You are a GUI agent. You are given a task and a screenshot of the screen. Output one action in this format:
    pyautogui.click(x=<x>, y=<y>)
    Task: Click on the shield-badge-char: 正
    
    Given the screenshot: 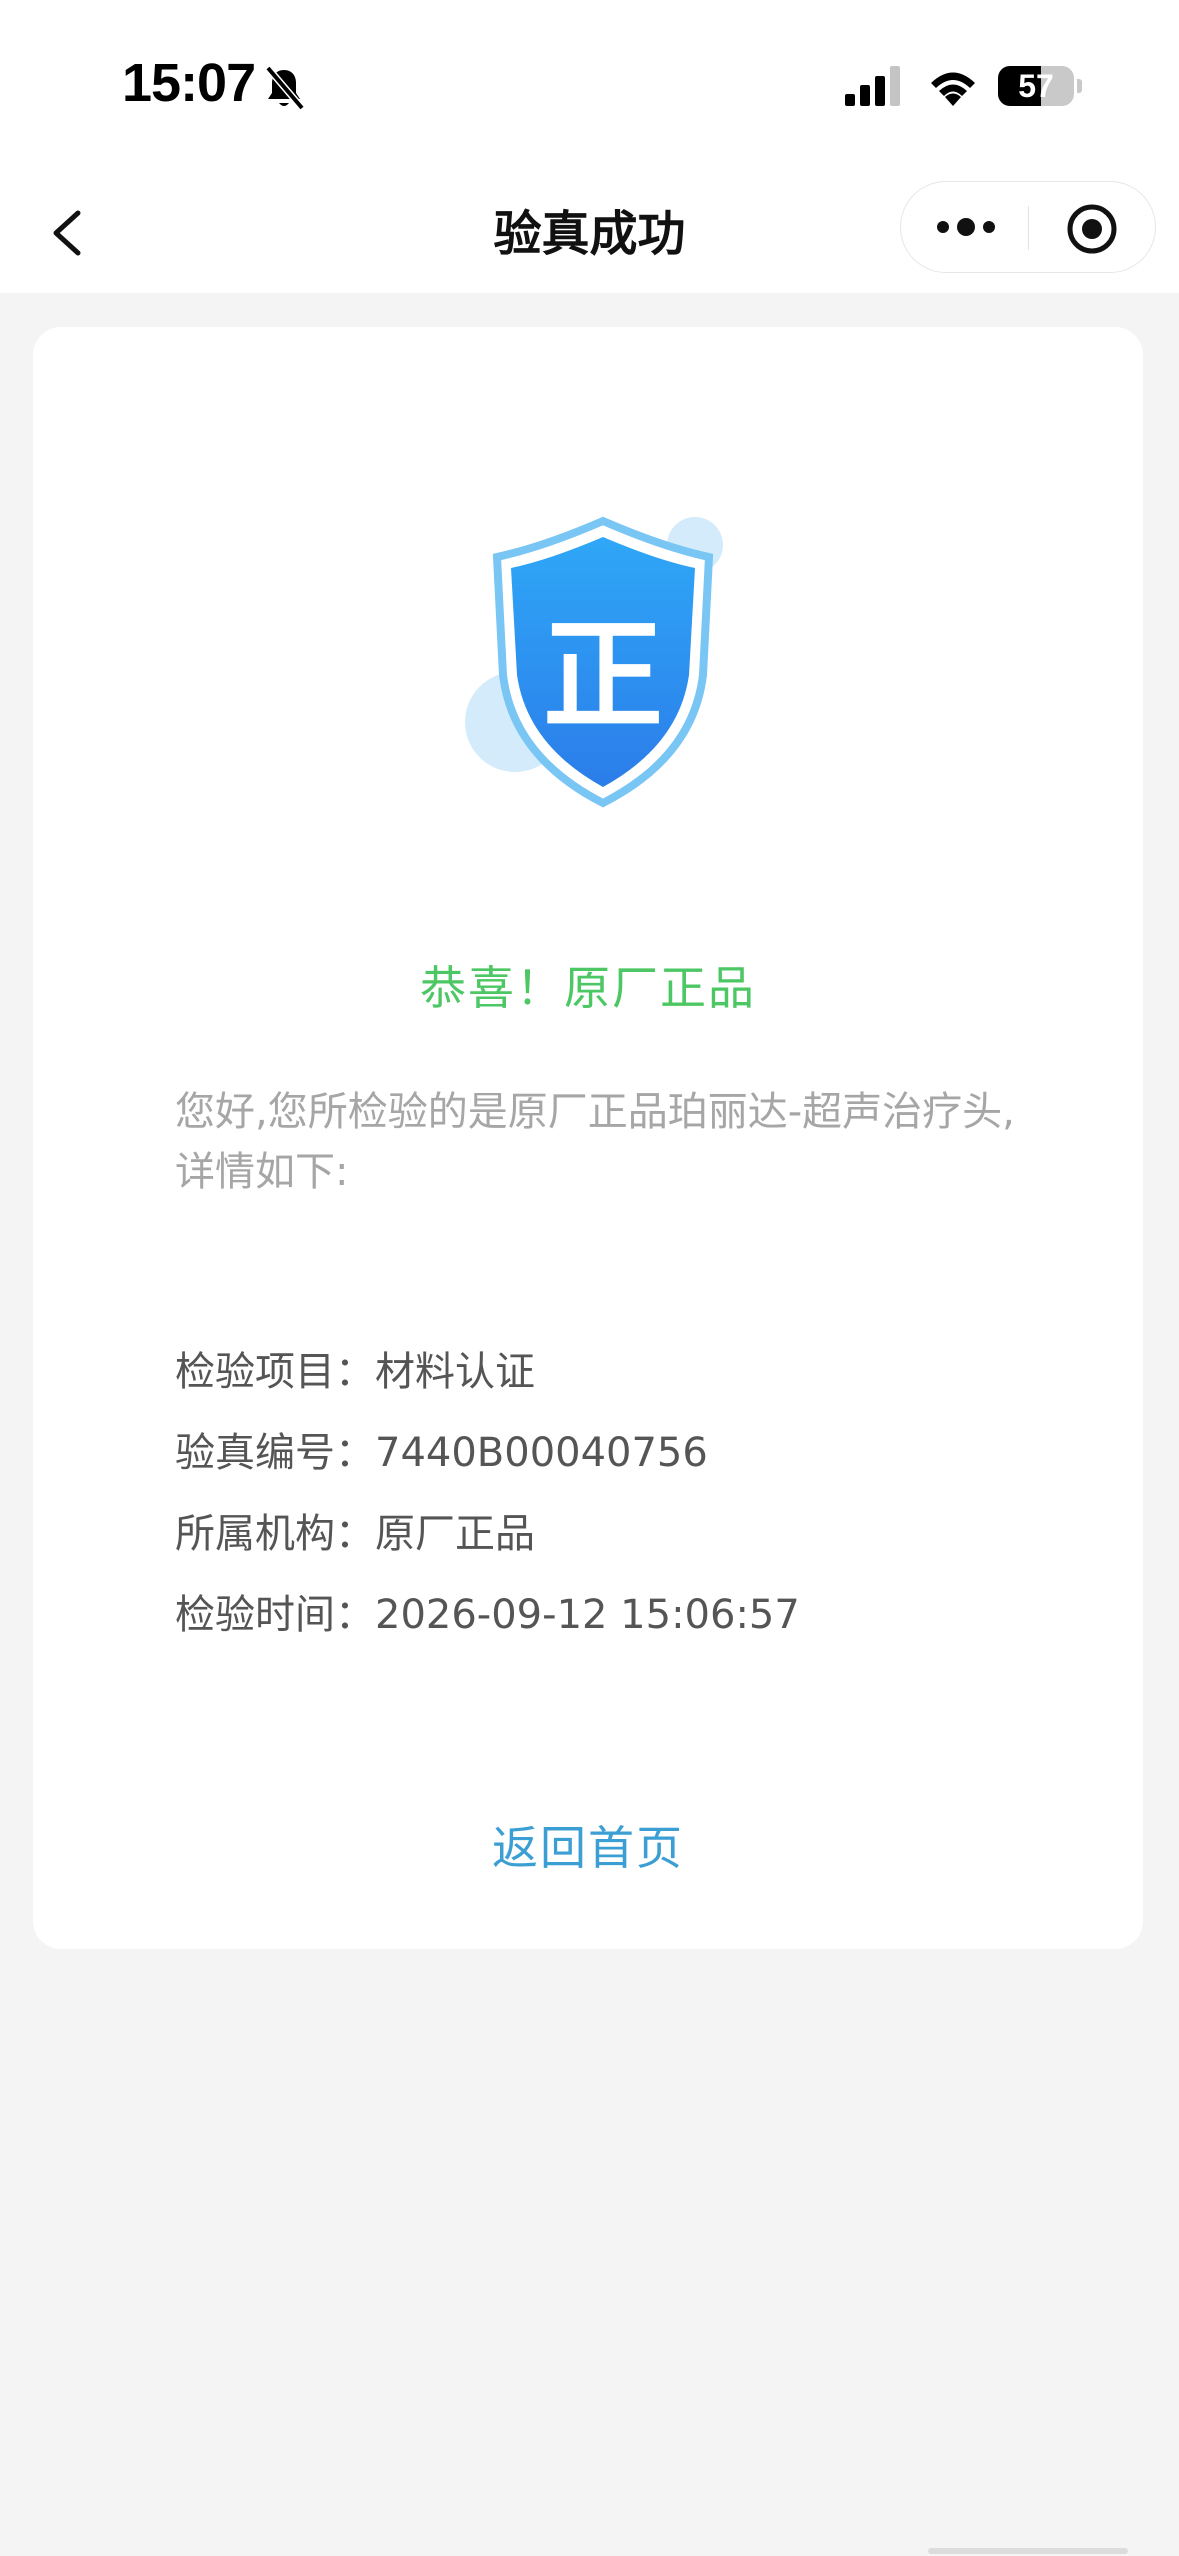 What is the action you would take?
    pyautogui.click(x=603, y=676)
    